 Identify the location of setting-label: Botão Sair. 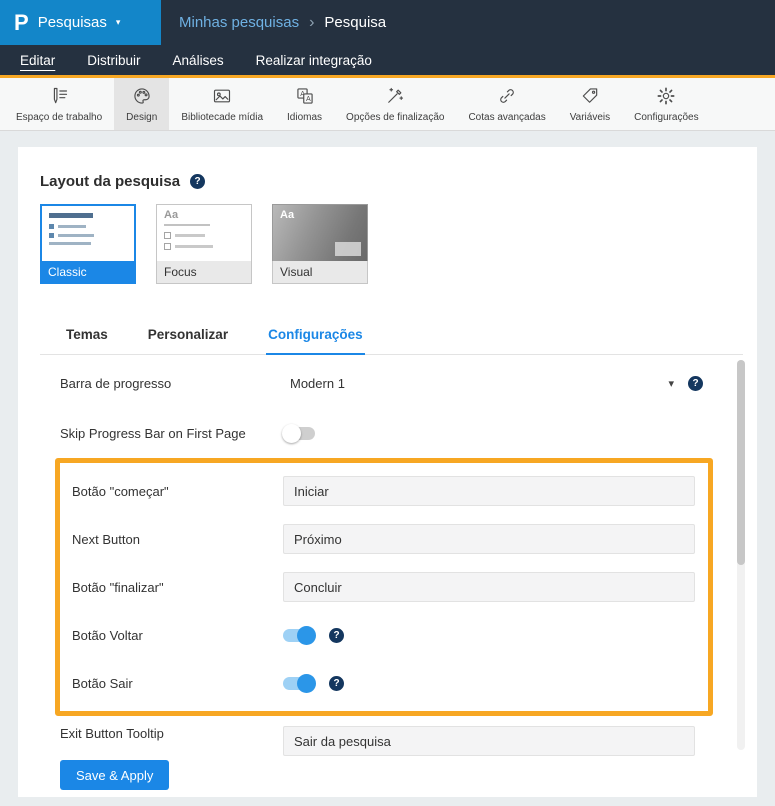
(102, 683).